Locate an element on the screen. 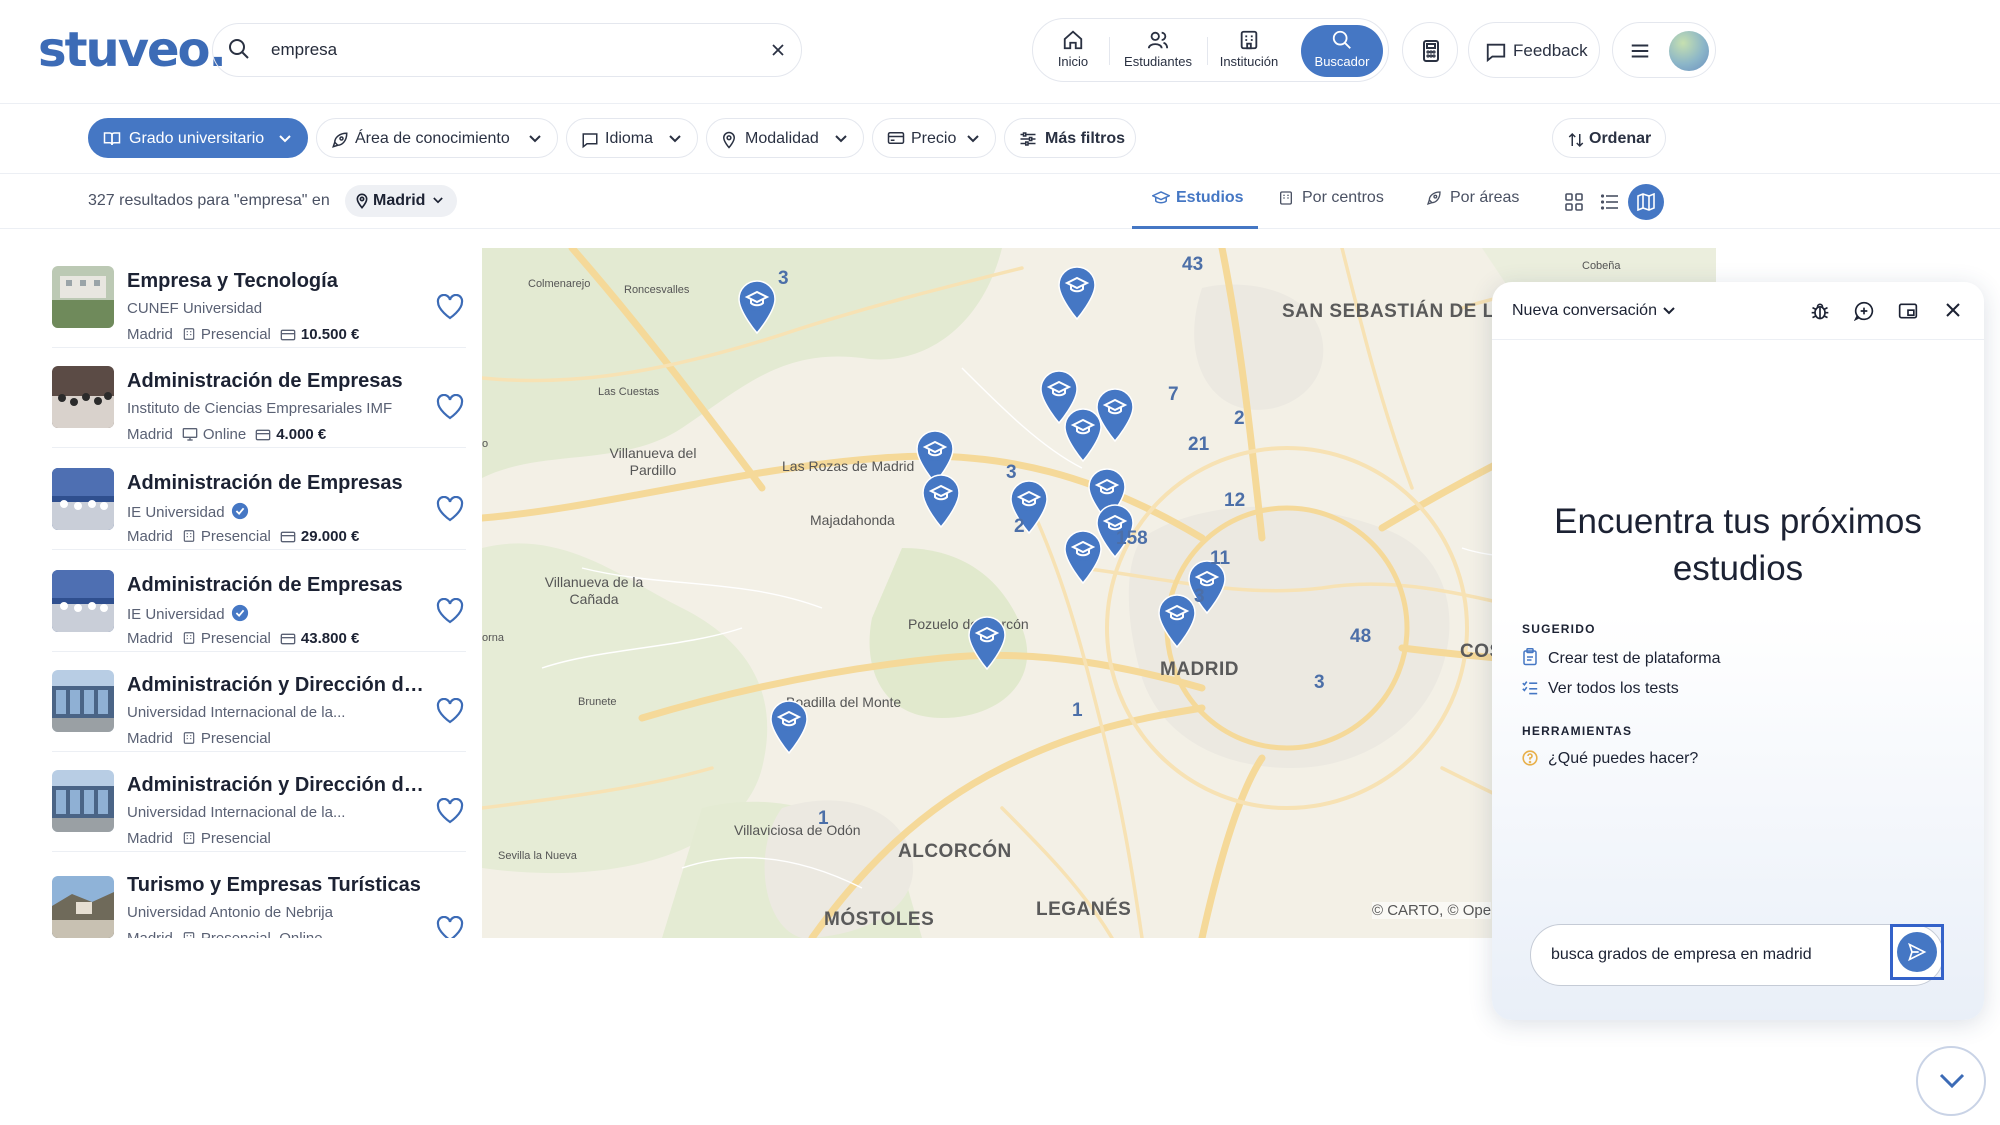 The height and width of the screenshot is (1125, 2000). map-label-las-cuestas: Las Cuestas is located at coordinates (629, 392).